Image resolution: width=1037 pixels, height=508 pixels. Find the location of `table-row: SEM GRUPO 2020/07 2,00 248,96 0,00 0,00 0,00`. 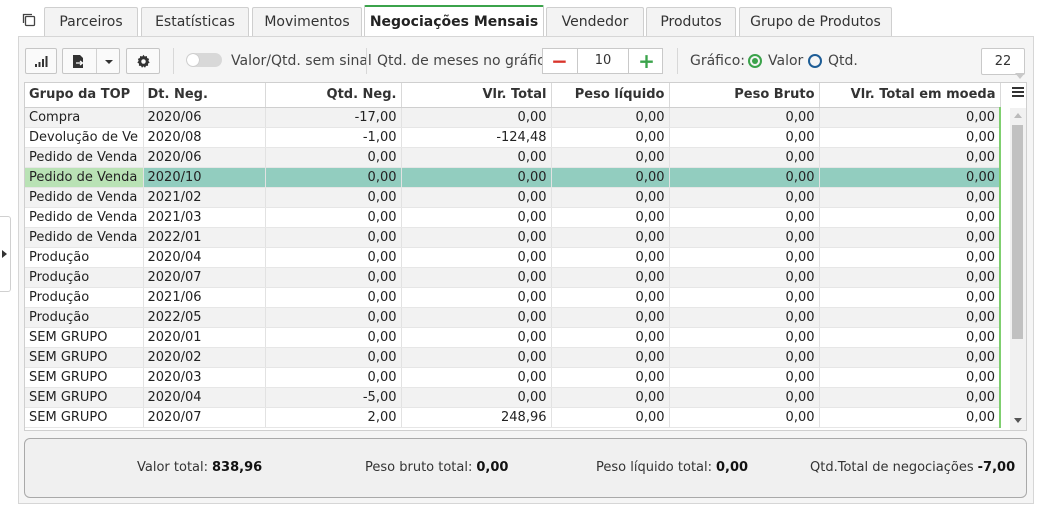

table-row: SEM GRUPO 2020/07 2,00 248,96 0,00 0,00 0,00 is located at coordinates (513, 417).